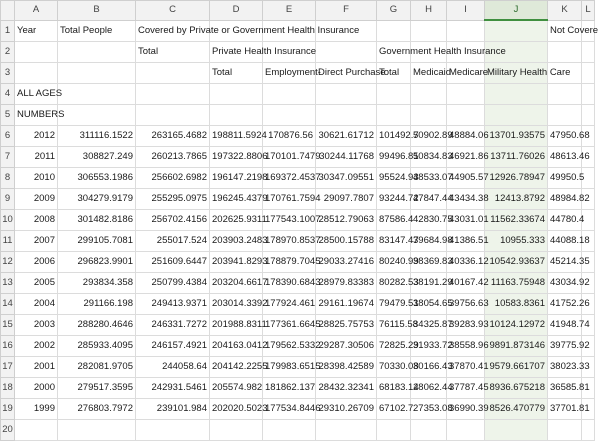  What do you see at coordinates (397, 157) in the screenshot?
I see `cell-g: 99496.81` at bounding box center [397, 157].